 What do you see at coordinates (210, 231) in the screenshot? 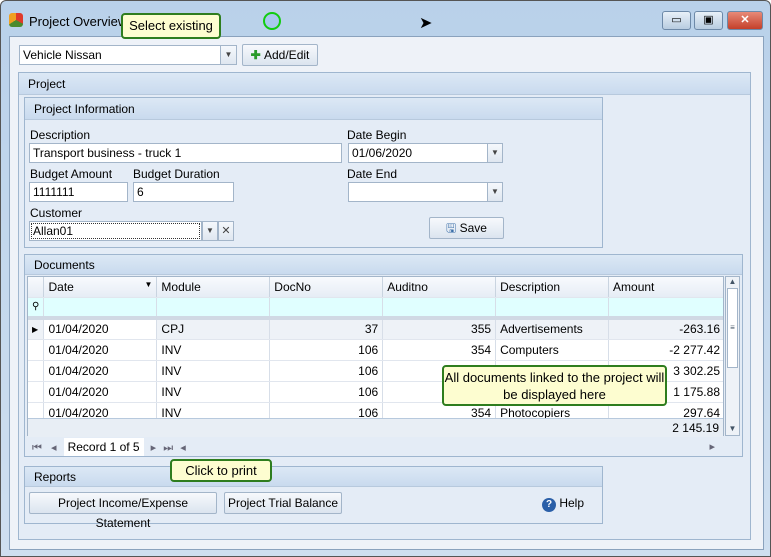
I see `customer-dropdown: ▼` at bounding box center [210, 231].